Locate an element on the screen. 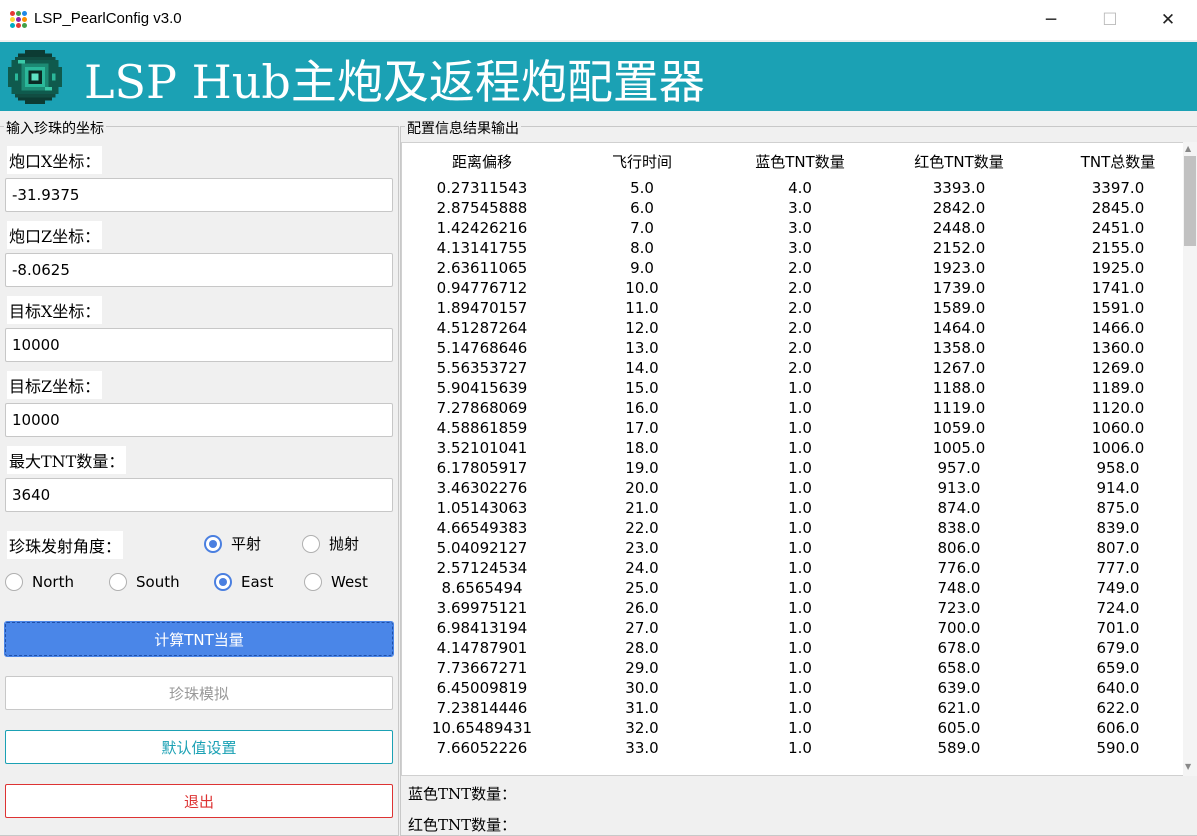 The width and height of the screenshot is (1197, 836). table-row: 5.04092127 23.0 1.0 806.0 807.0 is located at coordinates (792, 549).